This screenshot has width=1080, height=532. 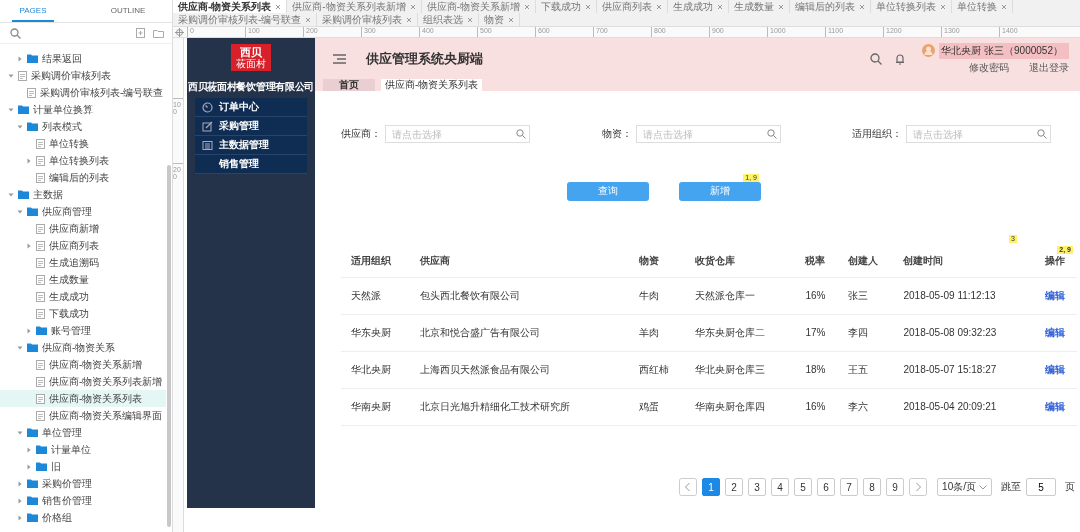 I want to click on edit-icon, so click(x=207, y=126).